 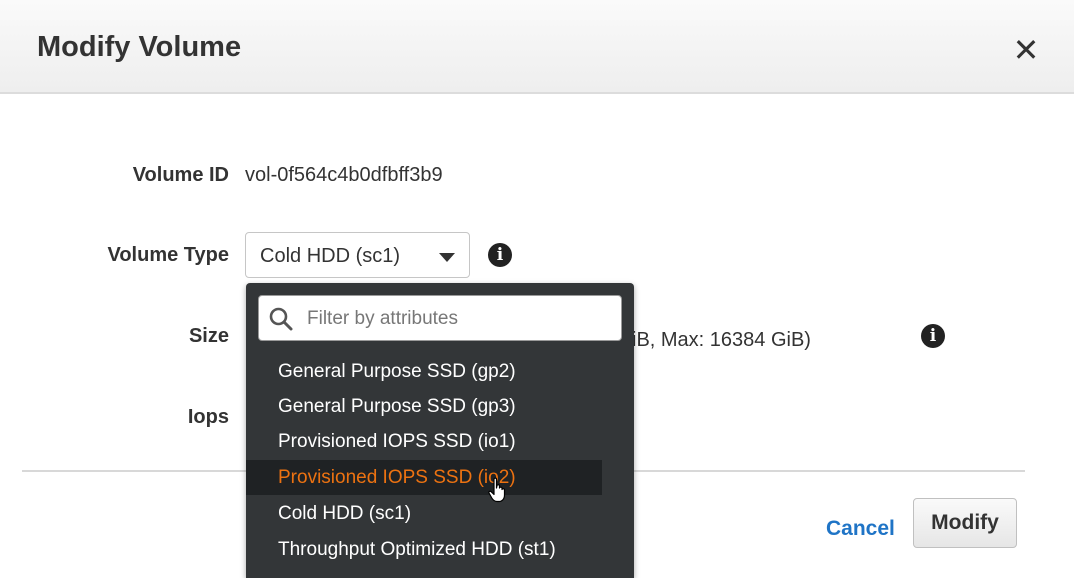 What do you see at coordinates (424, 371) in the screenshot?
I see `option-gp2: General Purpose SSD (gp2)` at bounding box center [424, 371].